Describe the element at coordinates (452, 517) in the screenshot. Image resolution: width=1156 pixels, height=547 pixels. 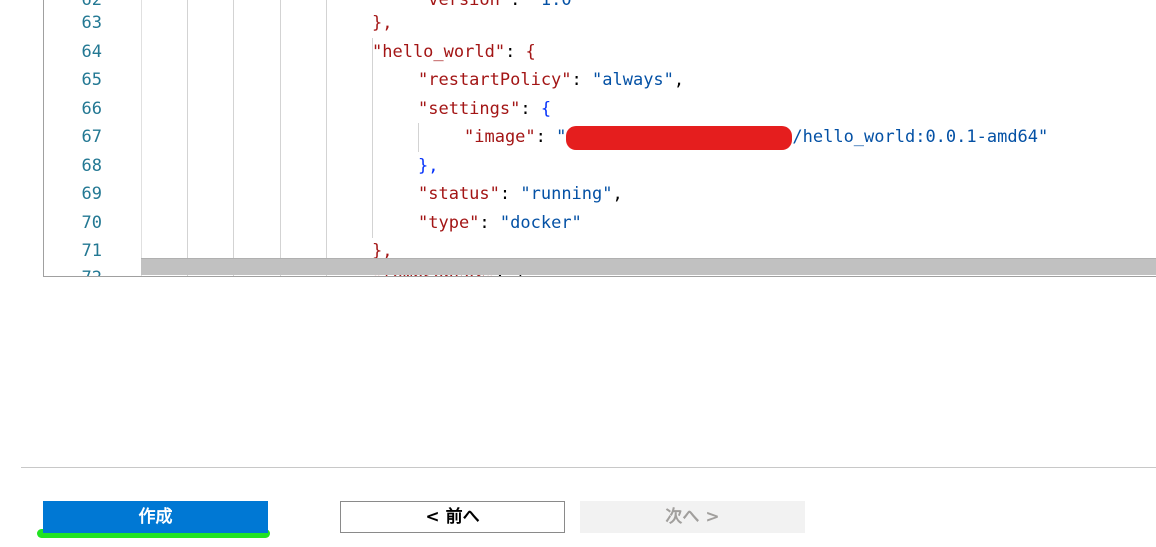
I see `previous-button: < 前へ` at that location.